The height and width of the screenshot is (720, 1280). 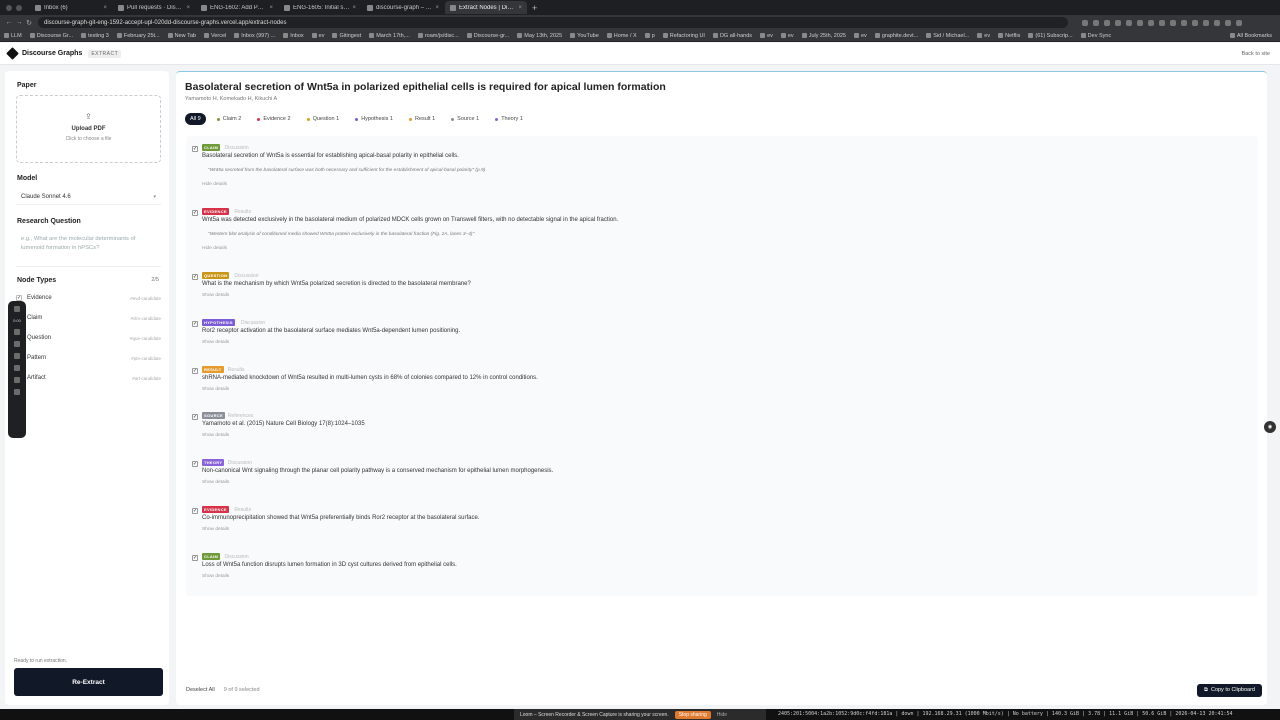 I want to click on back-arrow-icon: ←, so click(x=9, y=22).